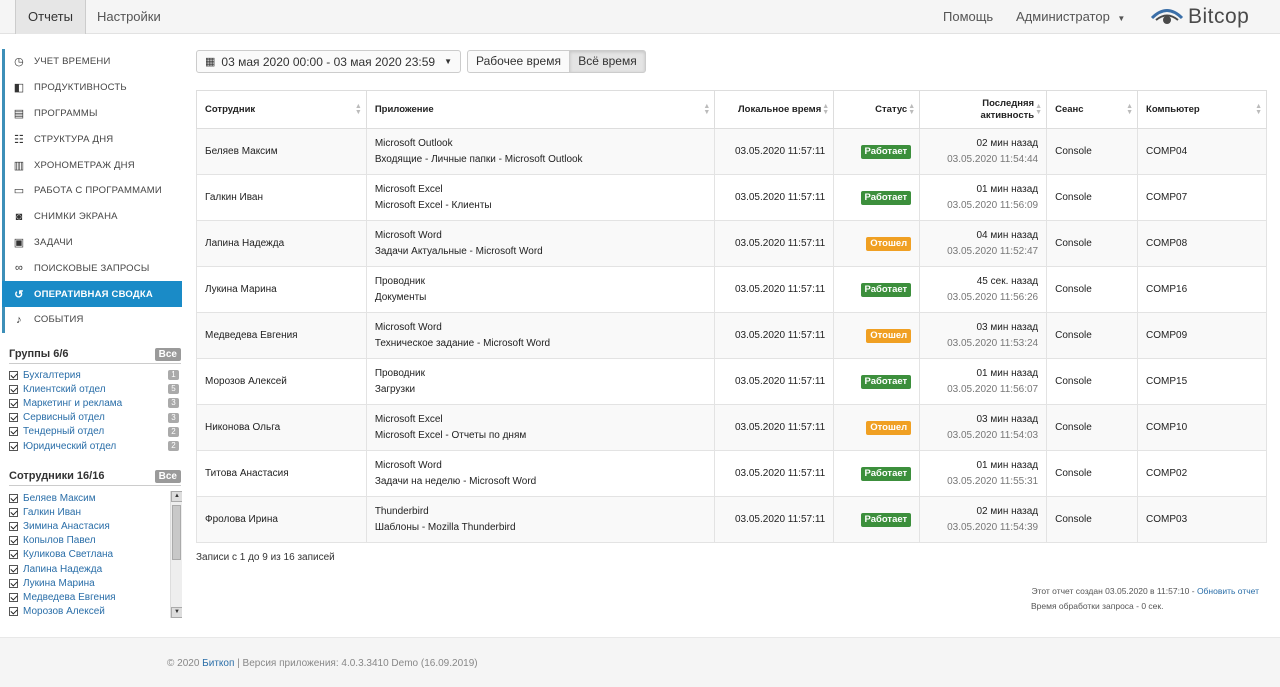 The height and width of the screenshot is (687, 1280). Describe the element at coordinates (94, 418) in the screenshot. I see `group-item: Сервисный отдел 3` at that location.